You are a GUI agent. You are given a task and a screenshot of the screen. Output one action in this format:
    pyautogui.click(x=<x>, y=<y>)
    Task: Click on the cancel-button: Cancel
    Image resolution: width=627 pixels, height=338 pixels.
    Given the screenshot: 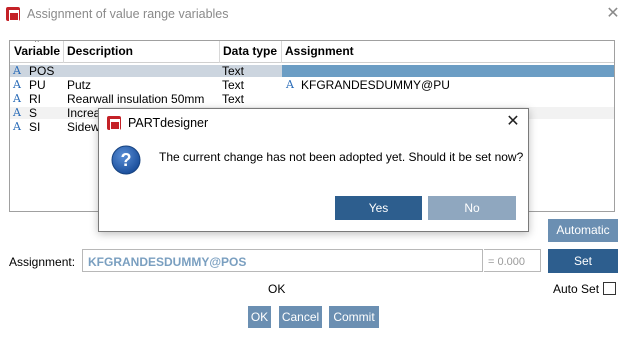 What is the action you would take?
    pyautogui.click(x=300, y=317)
    